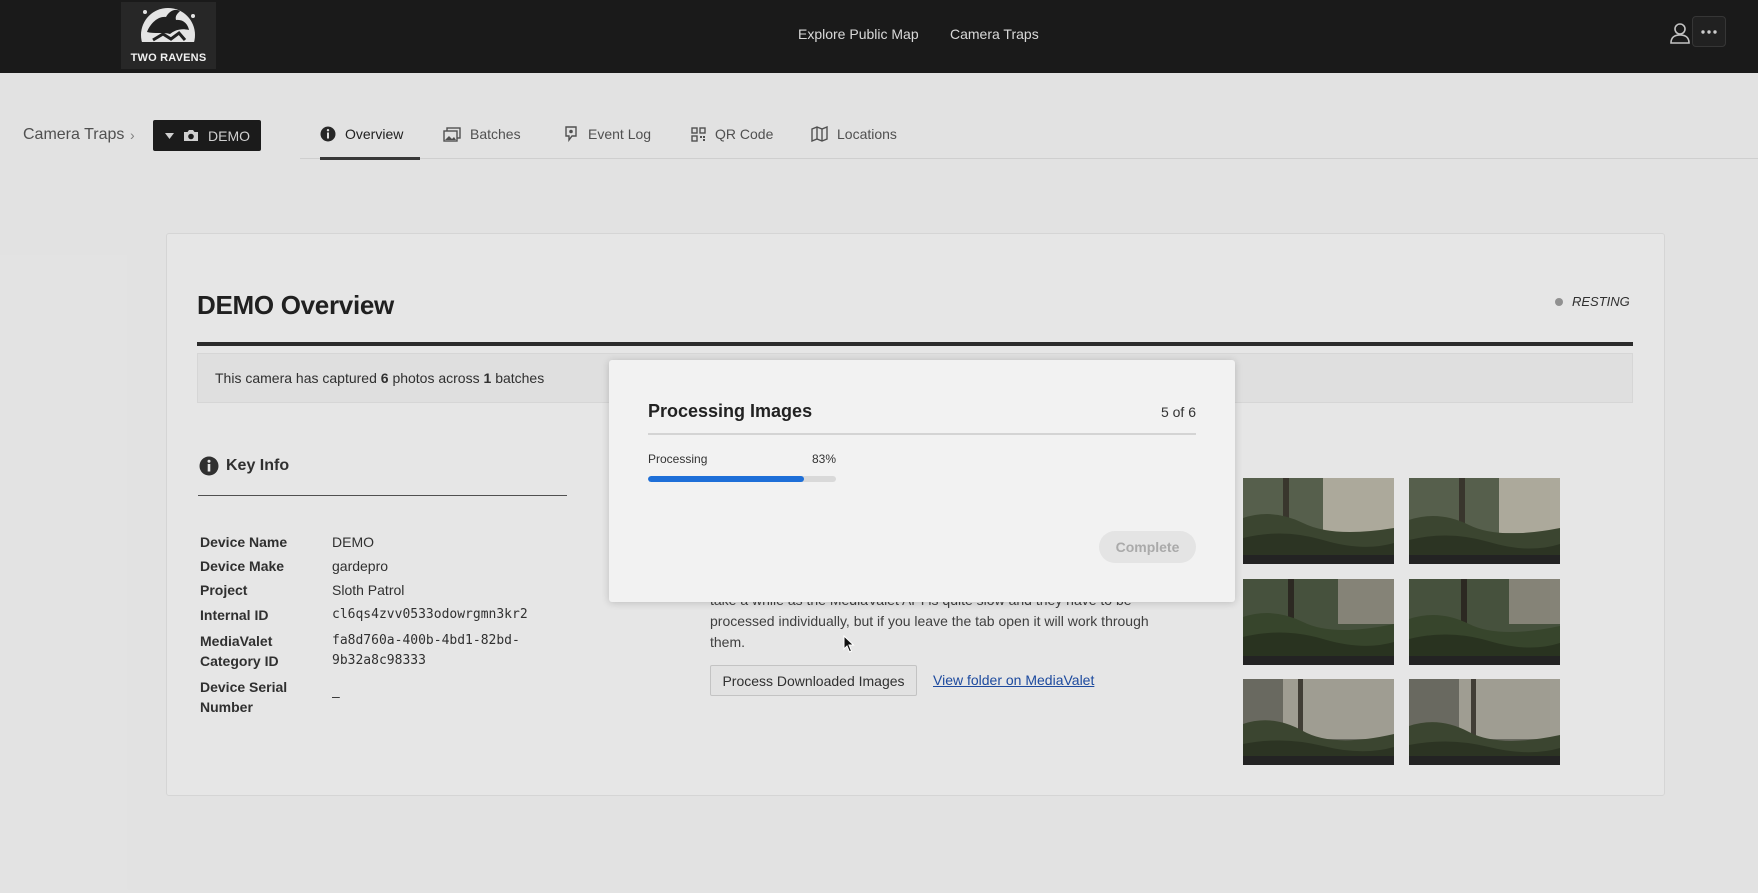 The width and height of the screenshot is (1758, 893). Describe the element at coordinates (678, 459) in the screenshot. I see `progress-label: Processing` at that location.